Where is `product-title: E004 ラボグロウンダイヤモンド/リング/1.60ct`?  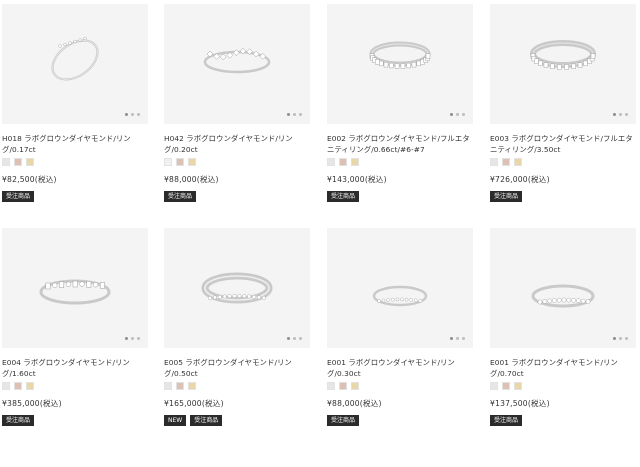 product-title: E004 ラボグロウンダイヤモンド/リング/1.60ct is located at coordinates (77, 368).